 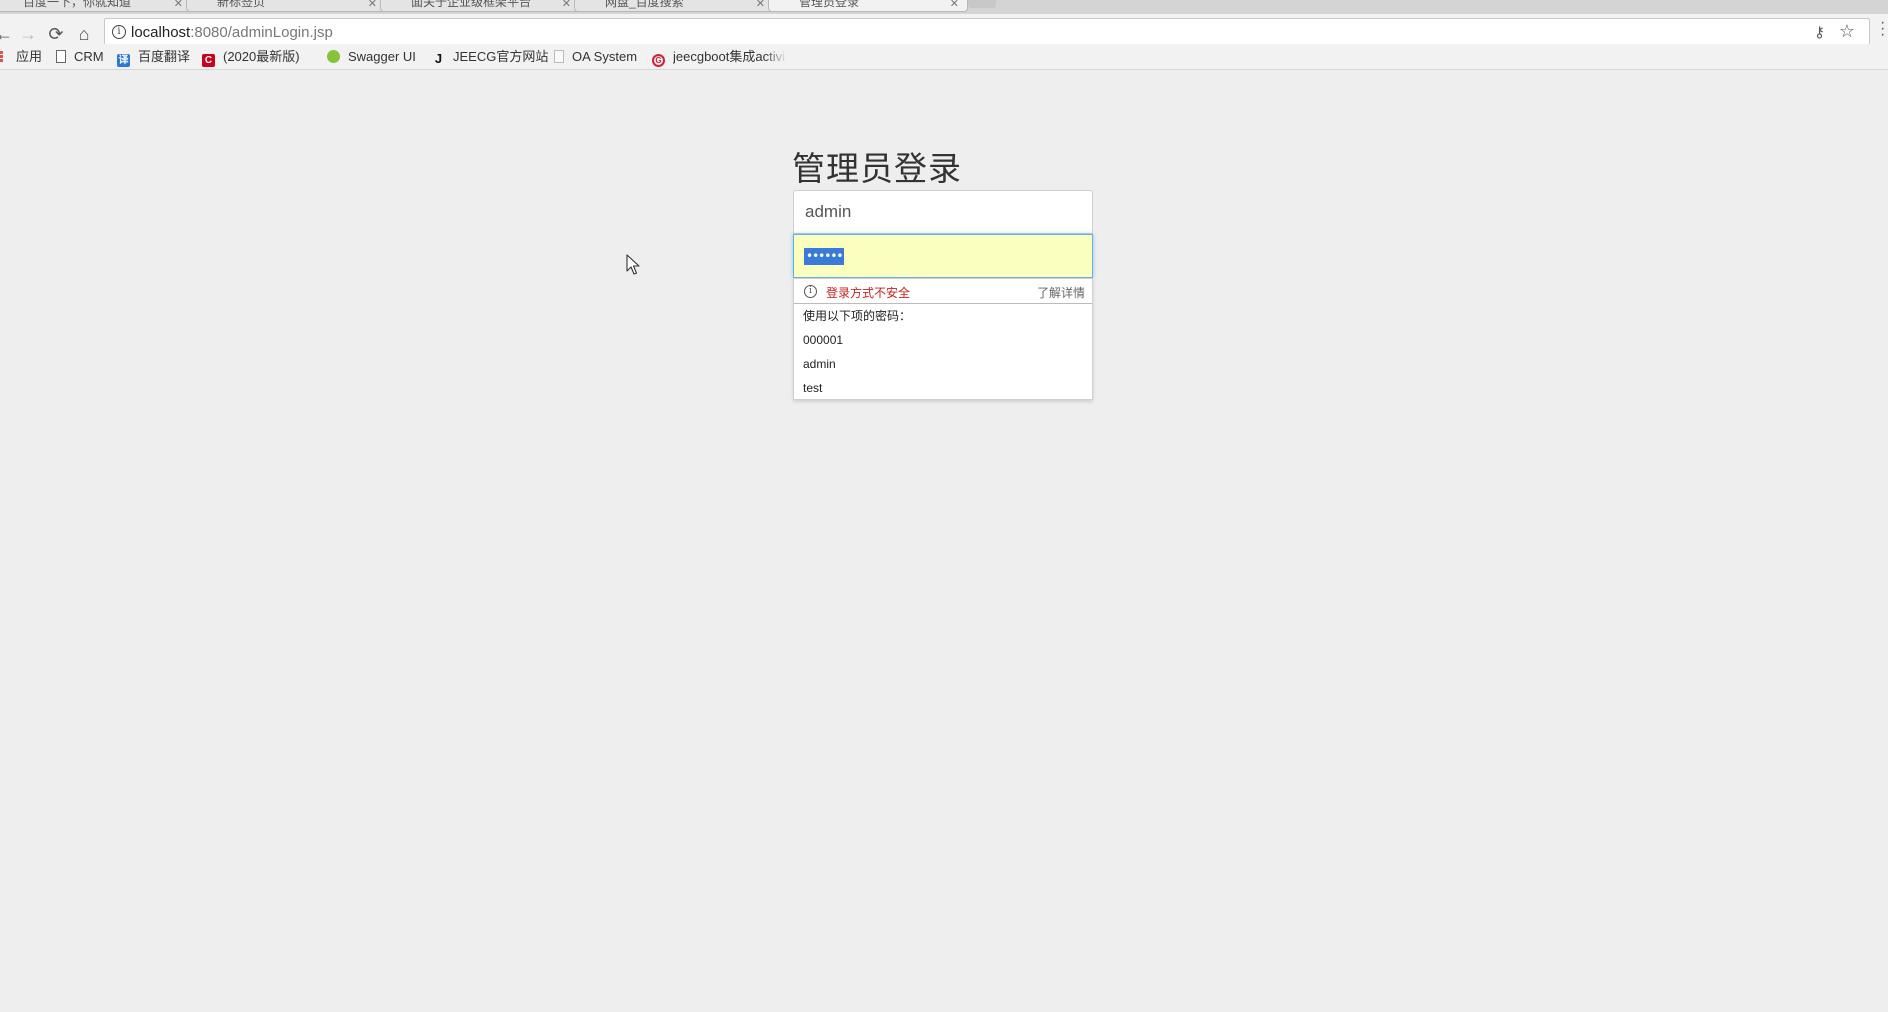 I want to click on browser-tab-active: 管理员登录 ✕, so click(x=868, y=6).